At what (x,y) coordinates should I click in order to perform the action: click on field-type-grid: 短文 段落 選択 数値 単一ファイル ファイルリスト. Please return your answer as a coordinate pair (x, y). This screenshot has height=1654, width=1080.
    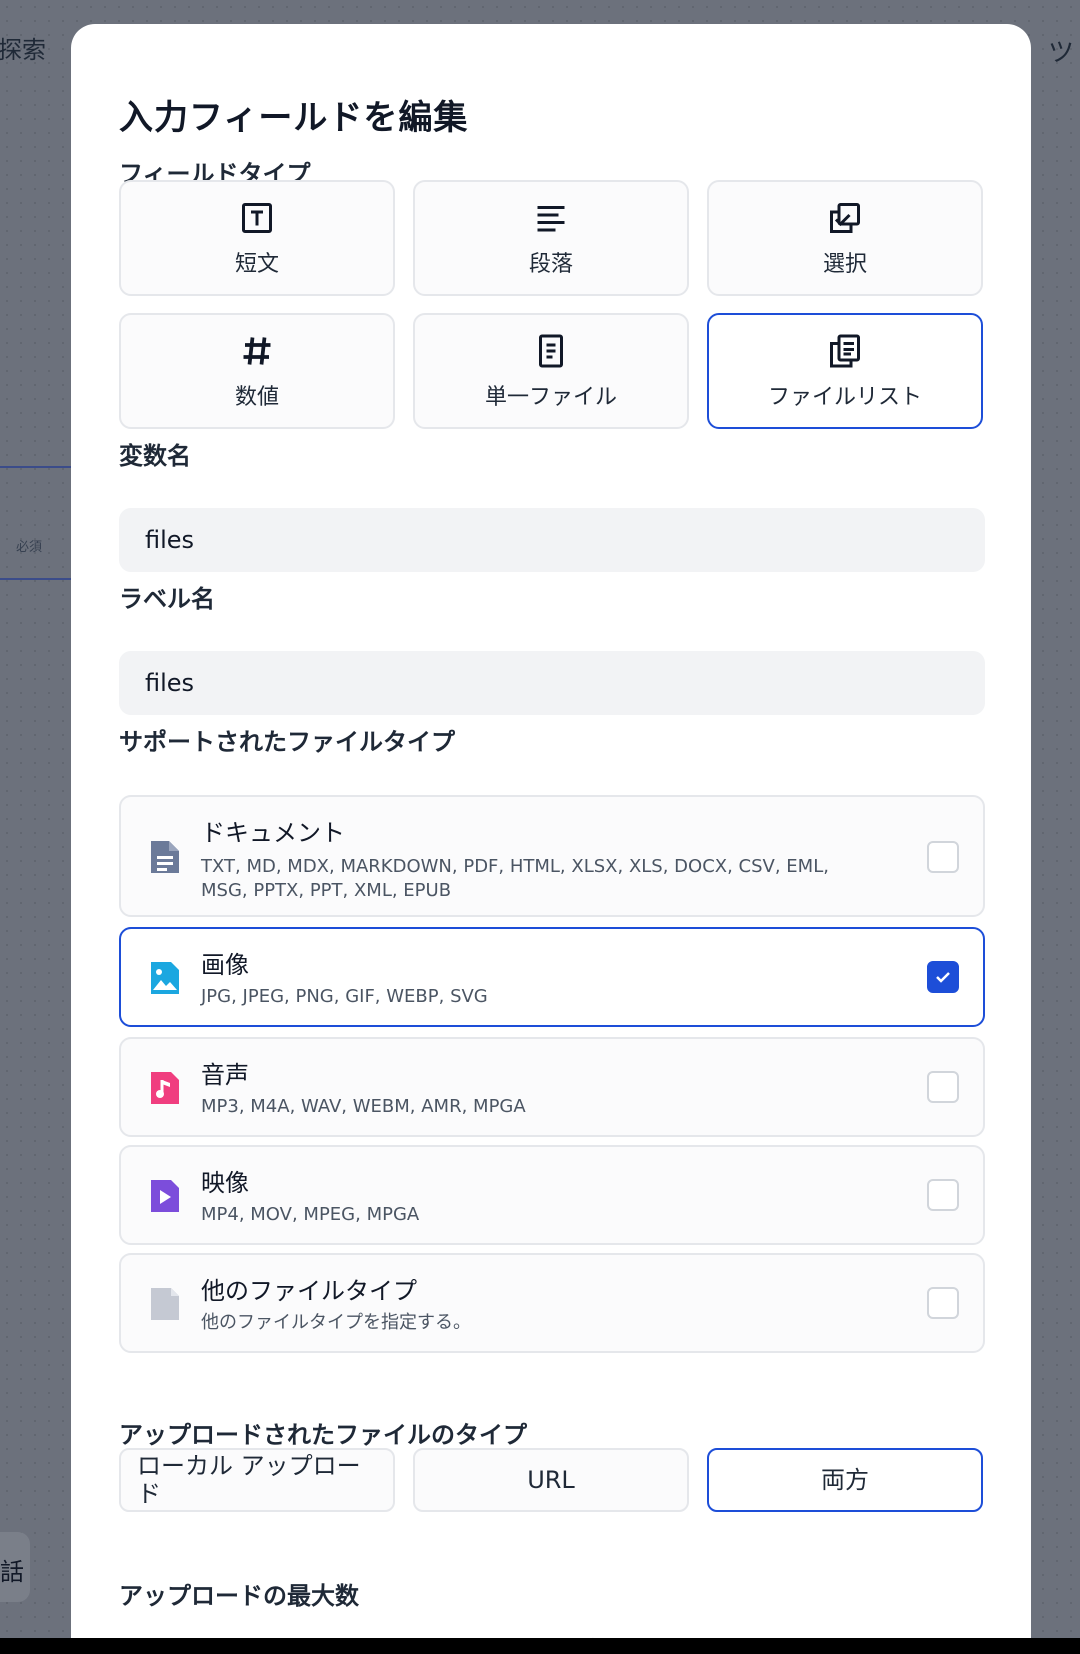
    Looking at the image, I should click on (552, 304).